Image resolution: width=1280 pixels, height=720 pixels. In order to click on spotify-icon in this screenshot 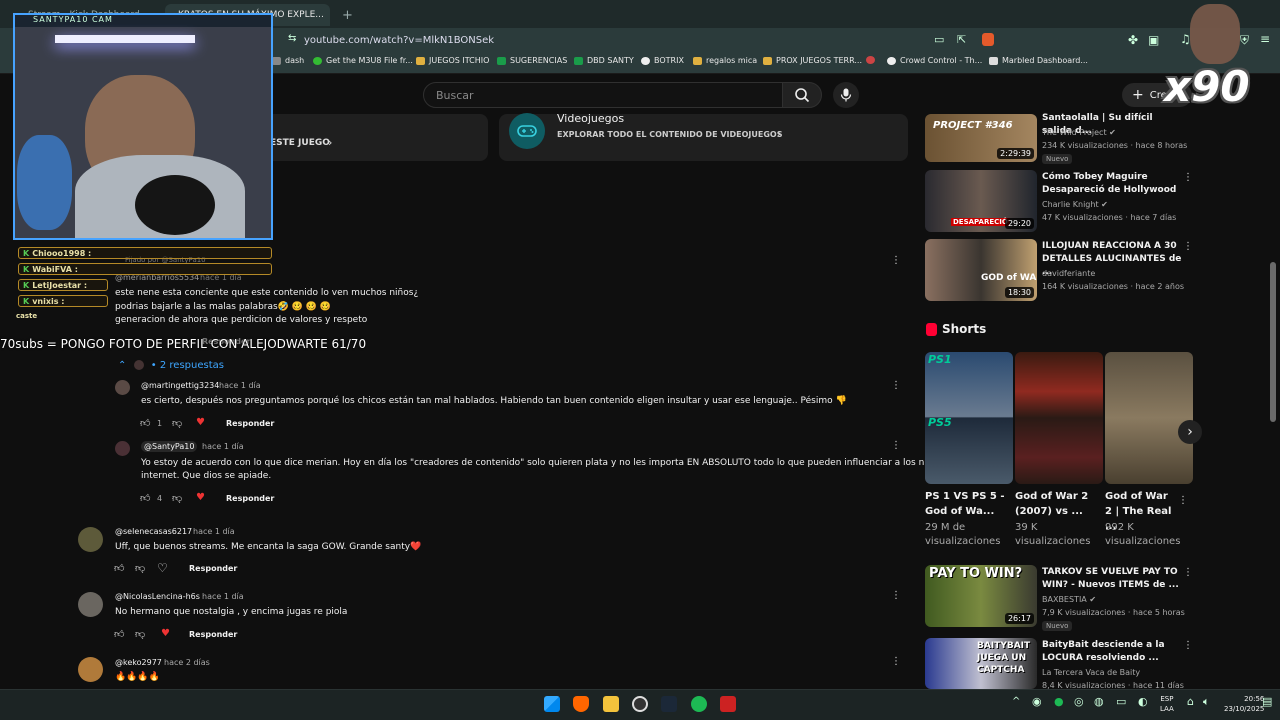, I will do `click(699, 704)`.